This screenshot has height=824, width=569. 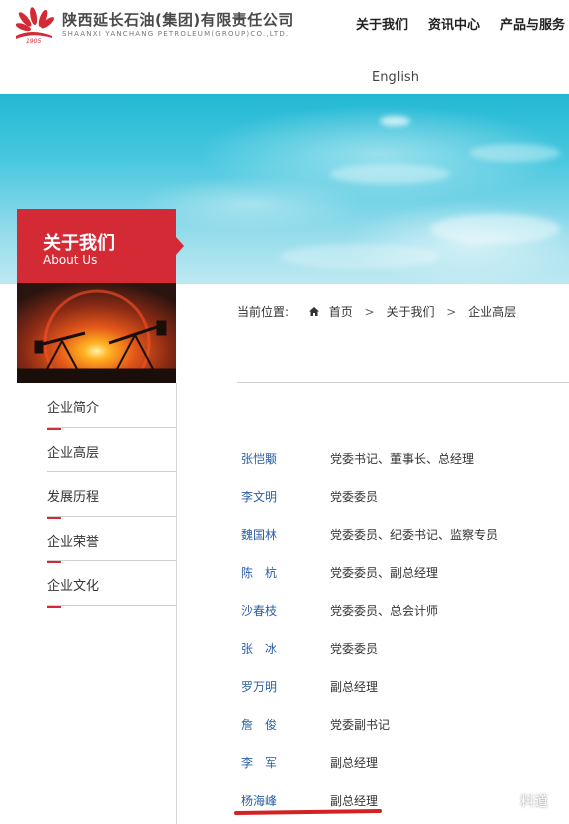 What do you see at coordinates (111, 450) in the screenshot?
I see `sidebar-item-executives: 企业高层` at bounding box center [111, 450].